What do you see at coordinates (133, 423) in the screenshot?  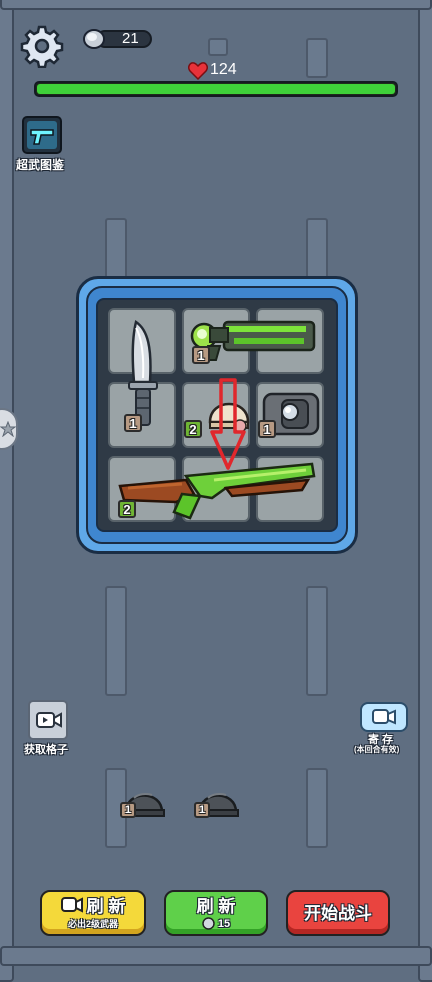 I see `knife-level-badge: 1` at bounding box center [133, 423].